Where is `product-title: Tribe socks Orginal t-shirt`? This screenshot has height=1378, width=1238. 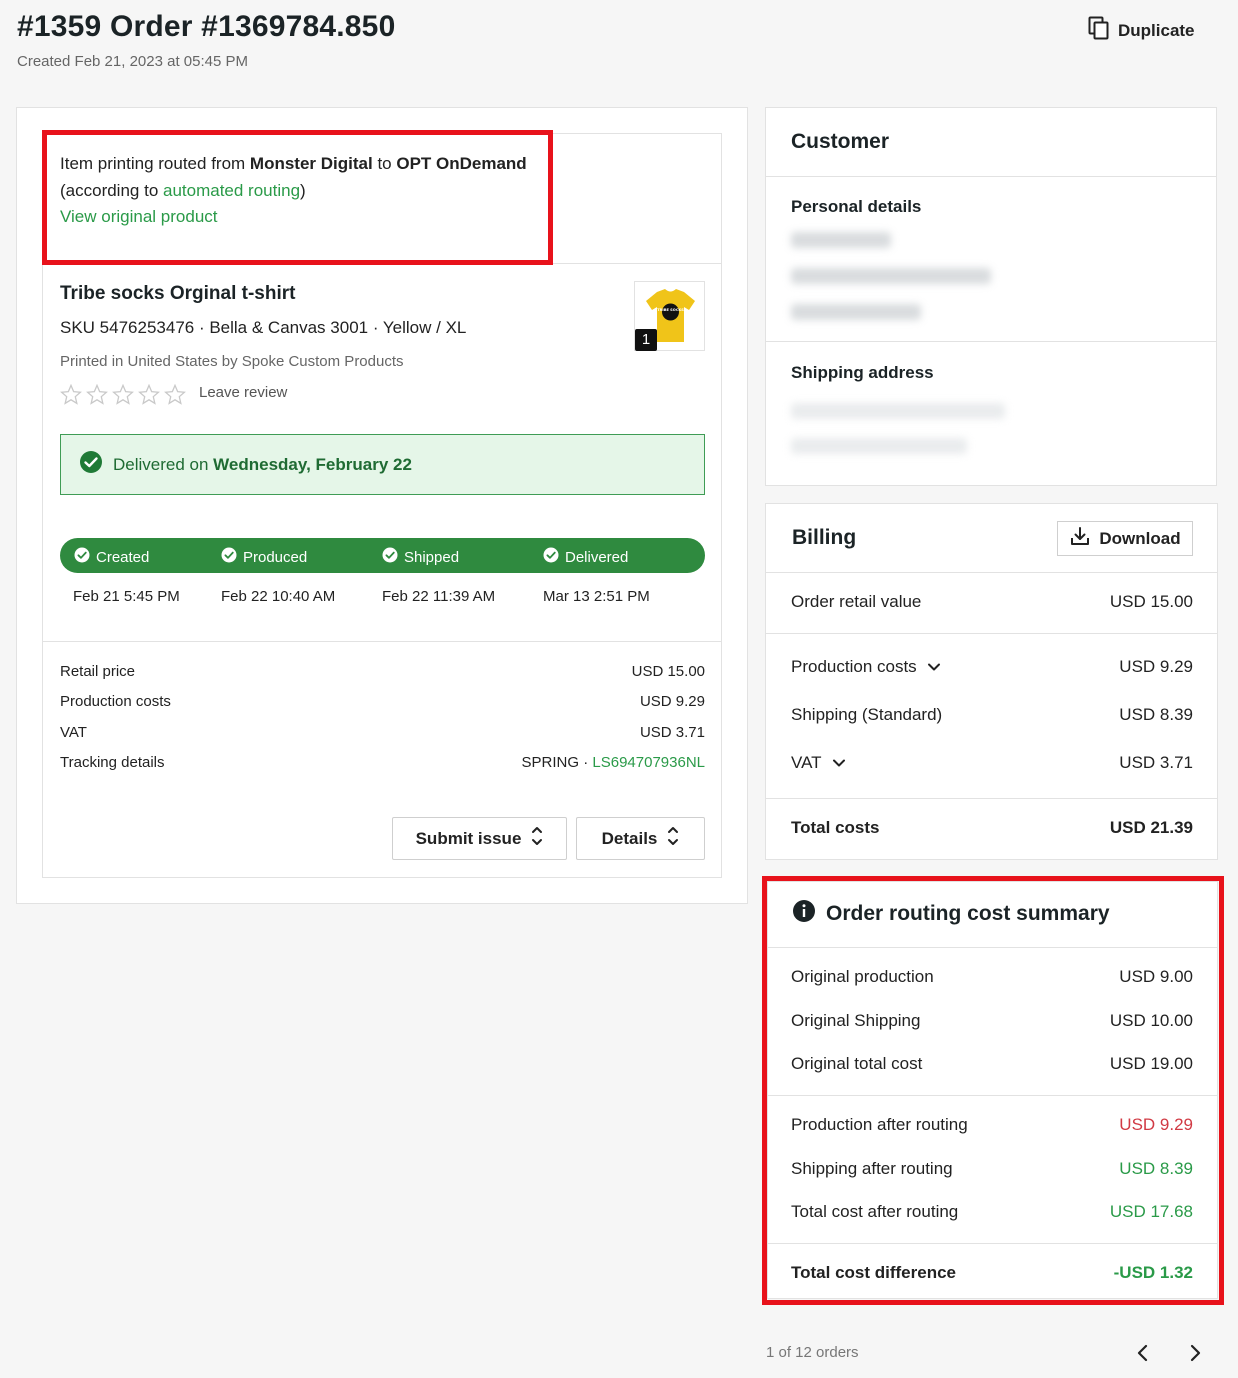 product-title: Tribe socks Orginal t-shirt is located at coordinates (178, 293).